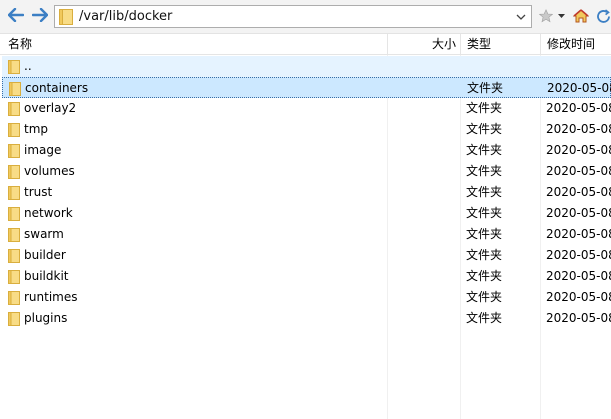 The image size is (611, 419). What do you see at coordinates (306, 129) in the screenshot?
I see `list-item: tmp 文件夹 2020-05-08` at bounding box center [306, 129].